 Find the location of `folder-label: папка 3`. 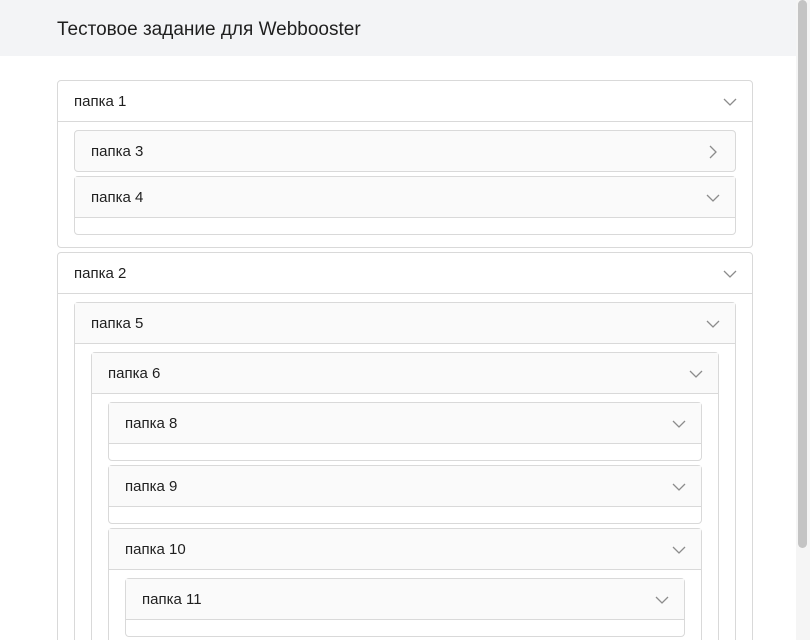

folder-label: папка 3 is located at coordinates (117, 151).